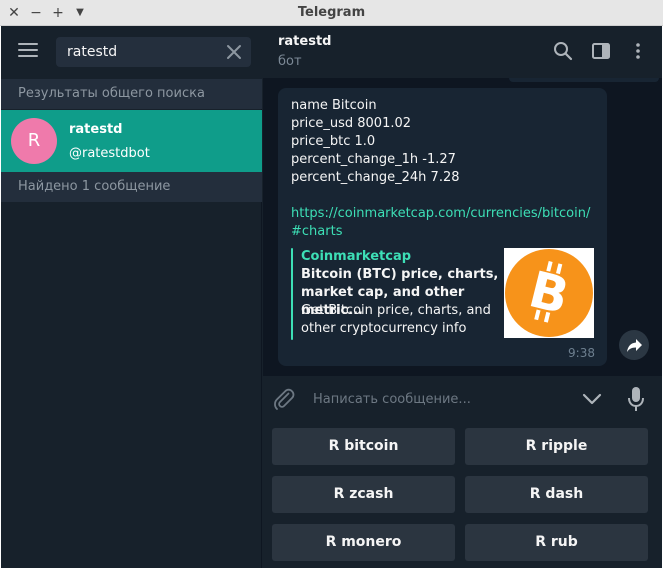  What do you see at coordinates (14, 13) in the screenshot?
I see `close-window-button: ✕` at bounding box center [14, 13].